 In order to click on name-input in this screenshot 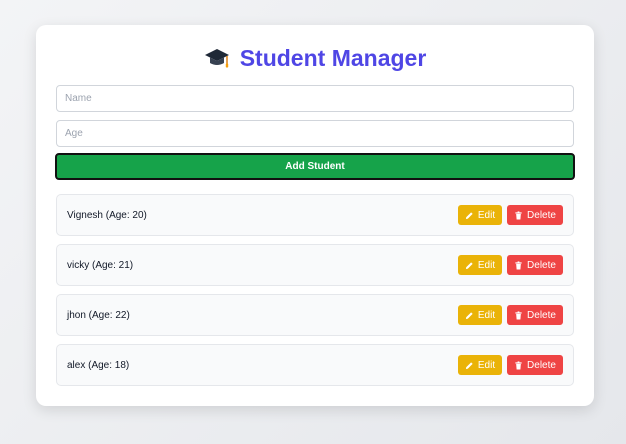, I will do `click(315, 98)`.